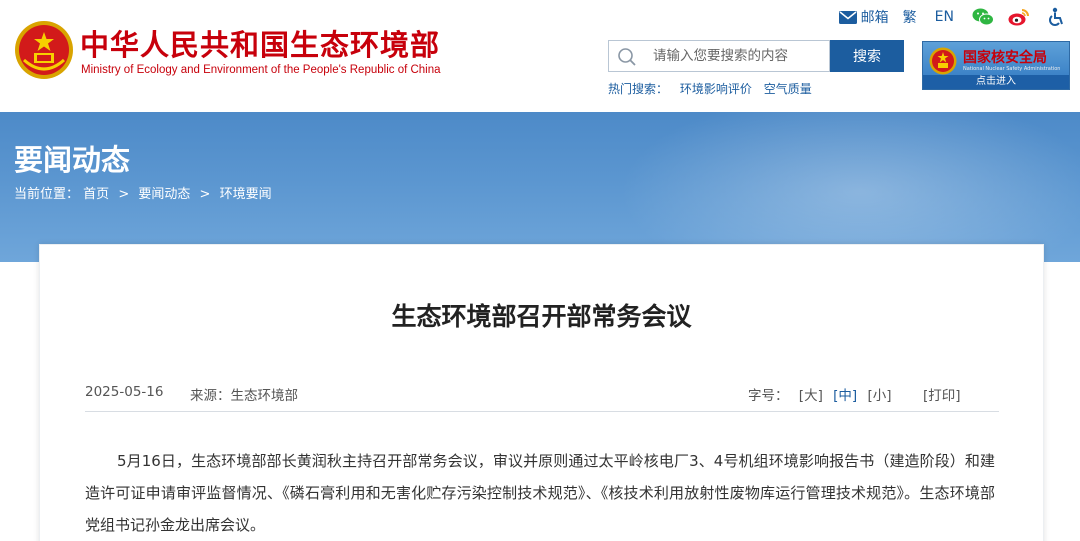 This screenshot has height=541, width=1080. What do you see at coordinates (874, 18) in the screenshot?
I see `mail-label: 邮箱` at bounding box center [874, 18].